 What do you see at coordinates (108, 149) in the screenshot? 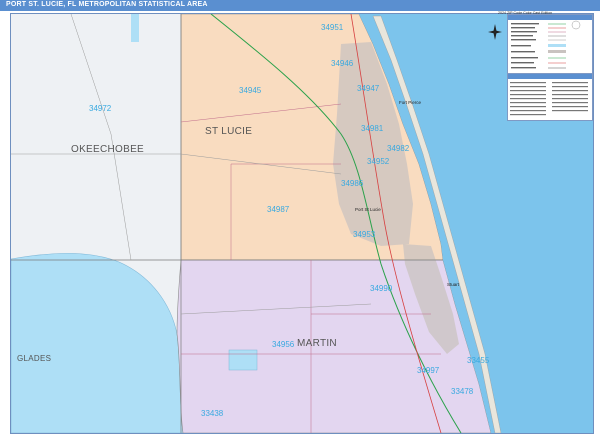
I see `county-label-okeechobee: OKEECHOBEE` at bounding box center [108, 149].